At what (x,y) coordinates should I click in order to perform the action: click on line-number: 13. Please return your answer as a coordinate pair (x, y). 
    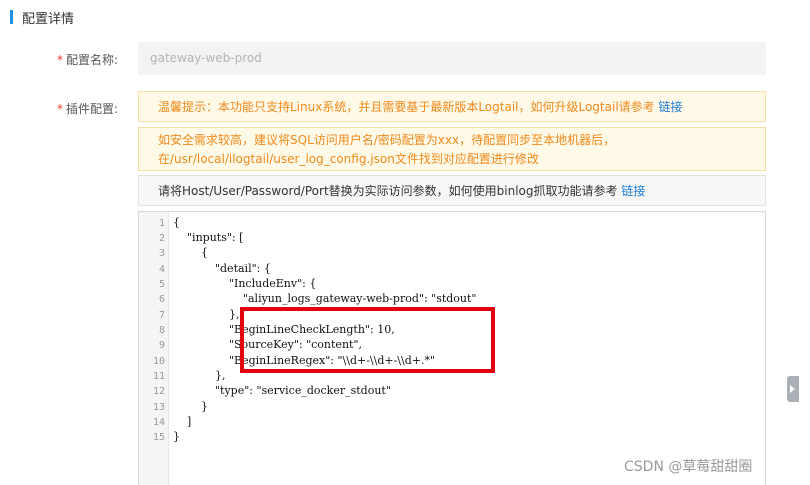
    Looking at the image, I should click on (158, 407).